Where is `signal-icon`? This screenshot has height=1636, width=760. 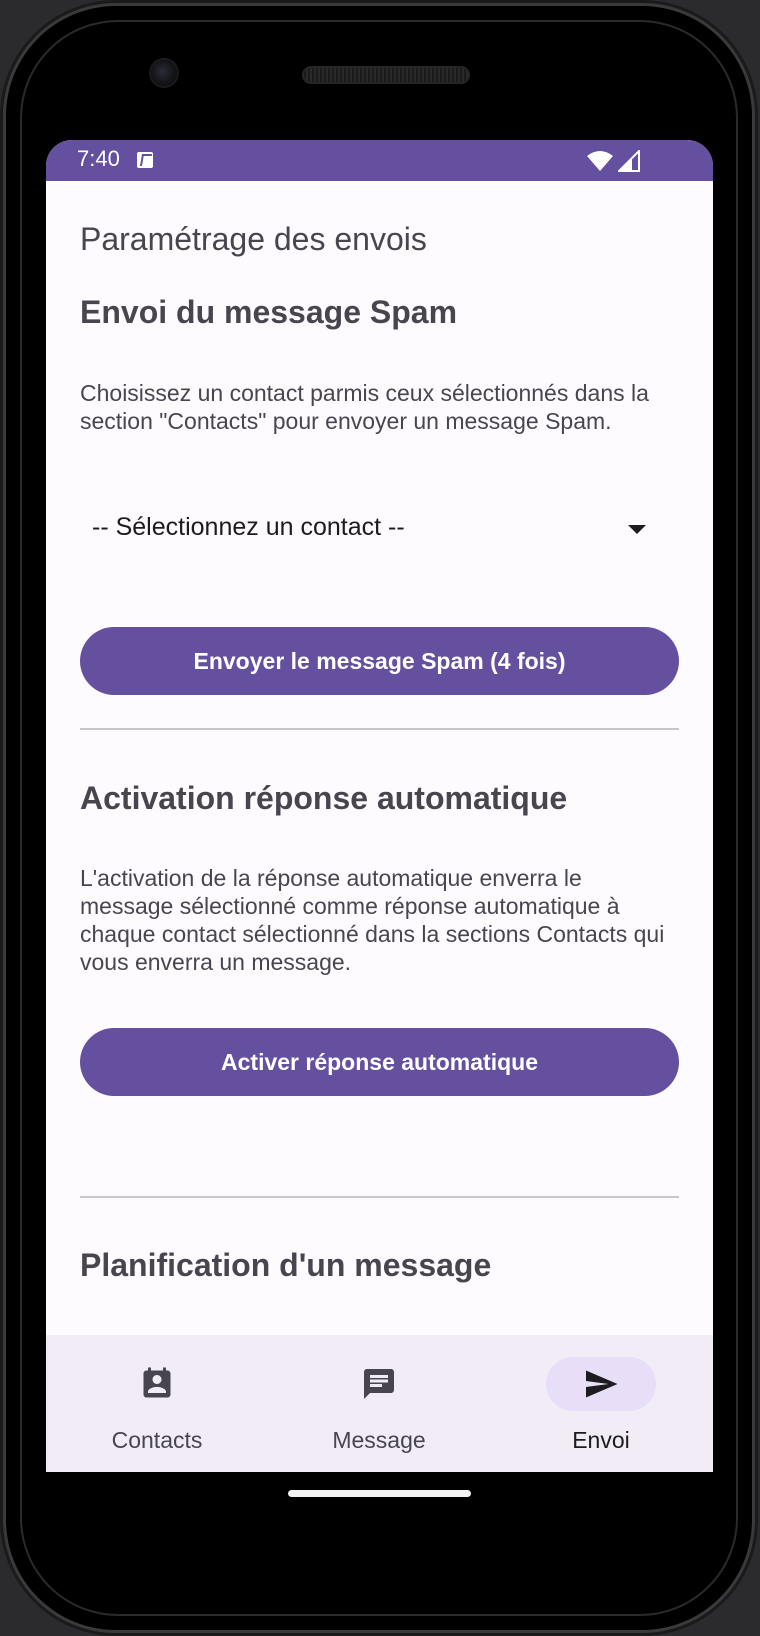 signal-icon is located at coordinates (629, 161).